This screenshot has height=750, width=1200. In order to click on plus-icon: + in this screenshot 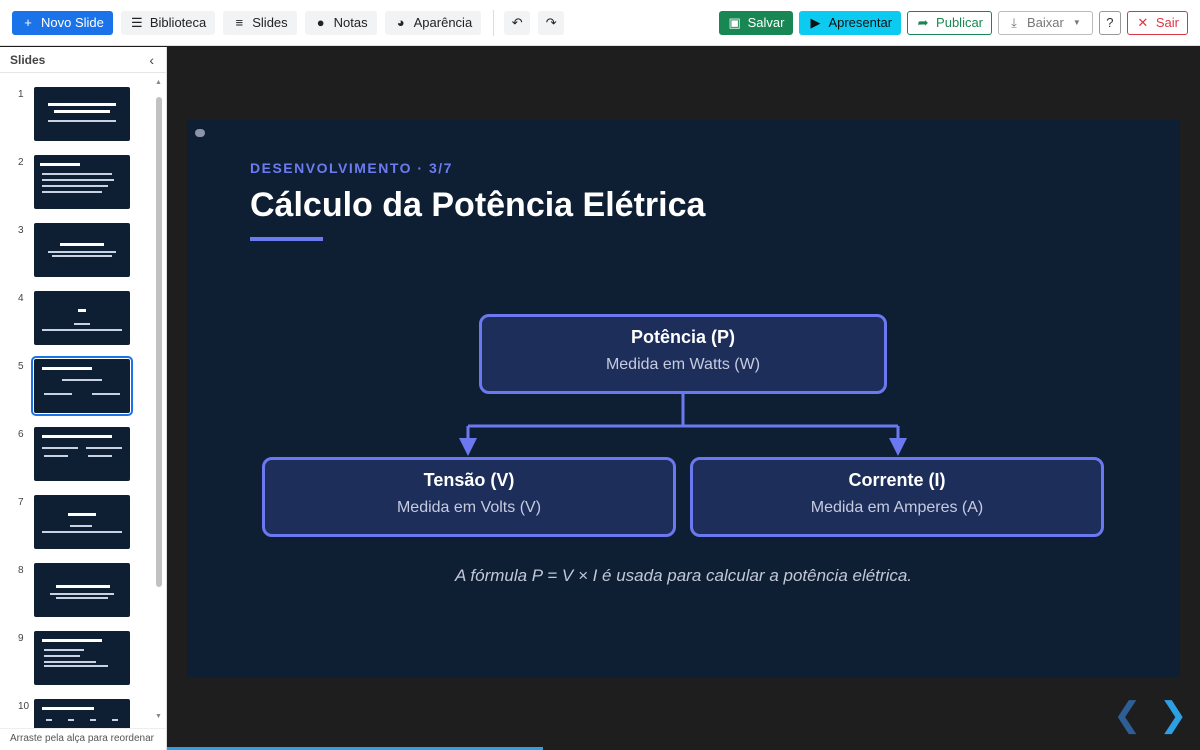, I will do `click(28, 22)`.